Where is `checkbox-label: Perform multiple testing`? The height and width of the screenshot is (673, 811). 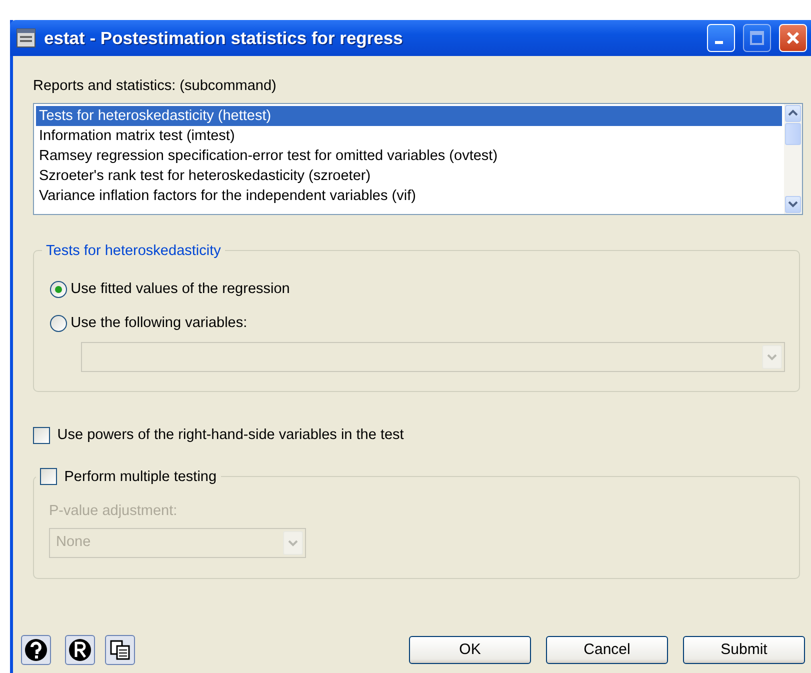 checkbox-label: Perform multiple testing is located at coordinates (140, 477).